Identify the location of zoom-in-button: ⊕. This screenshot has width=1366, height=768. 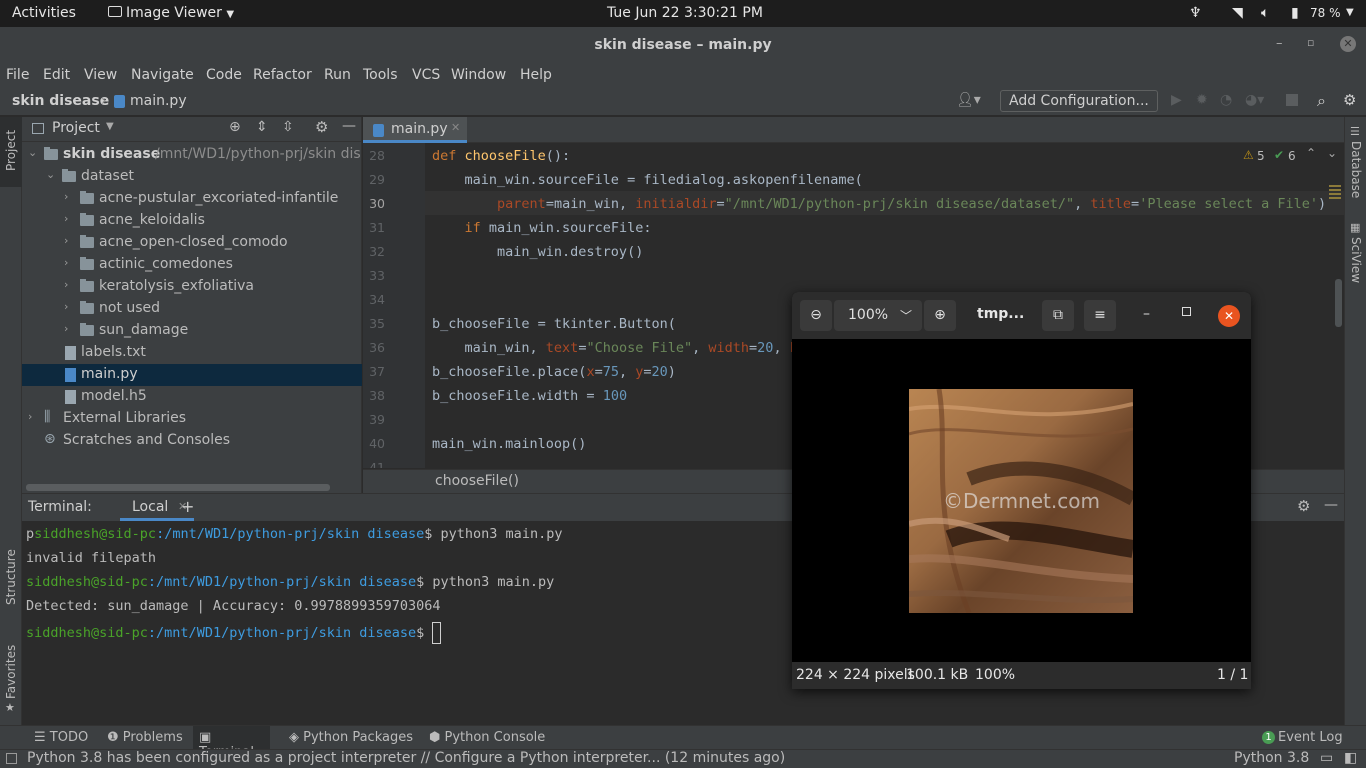
(940, 315).